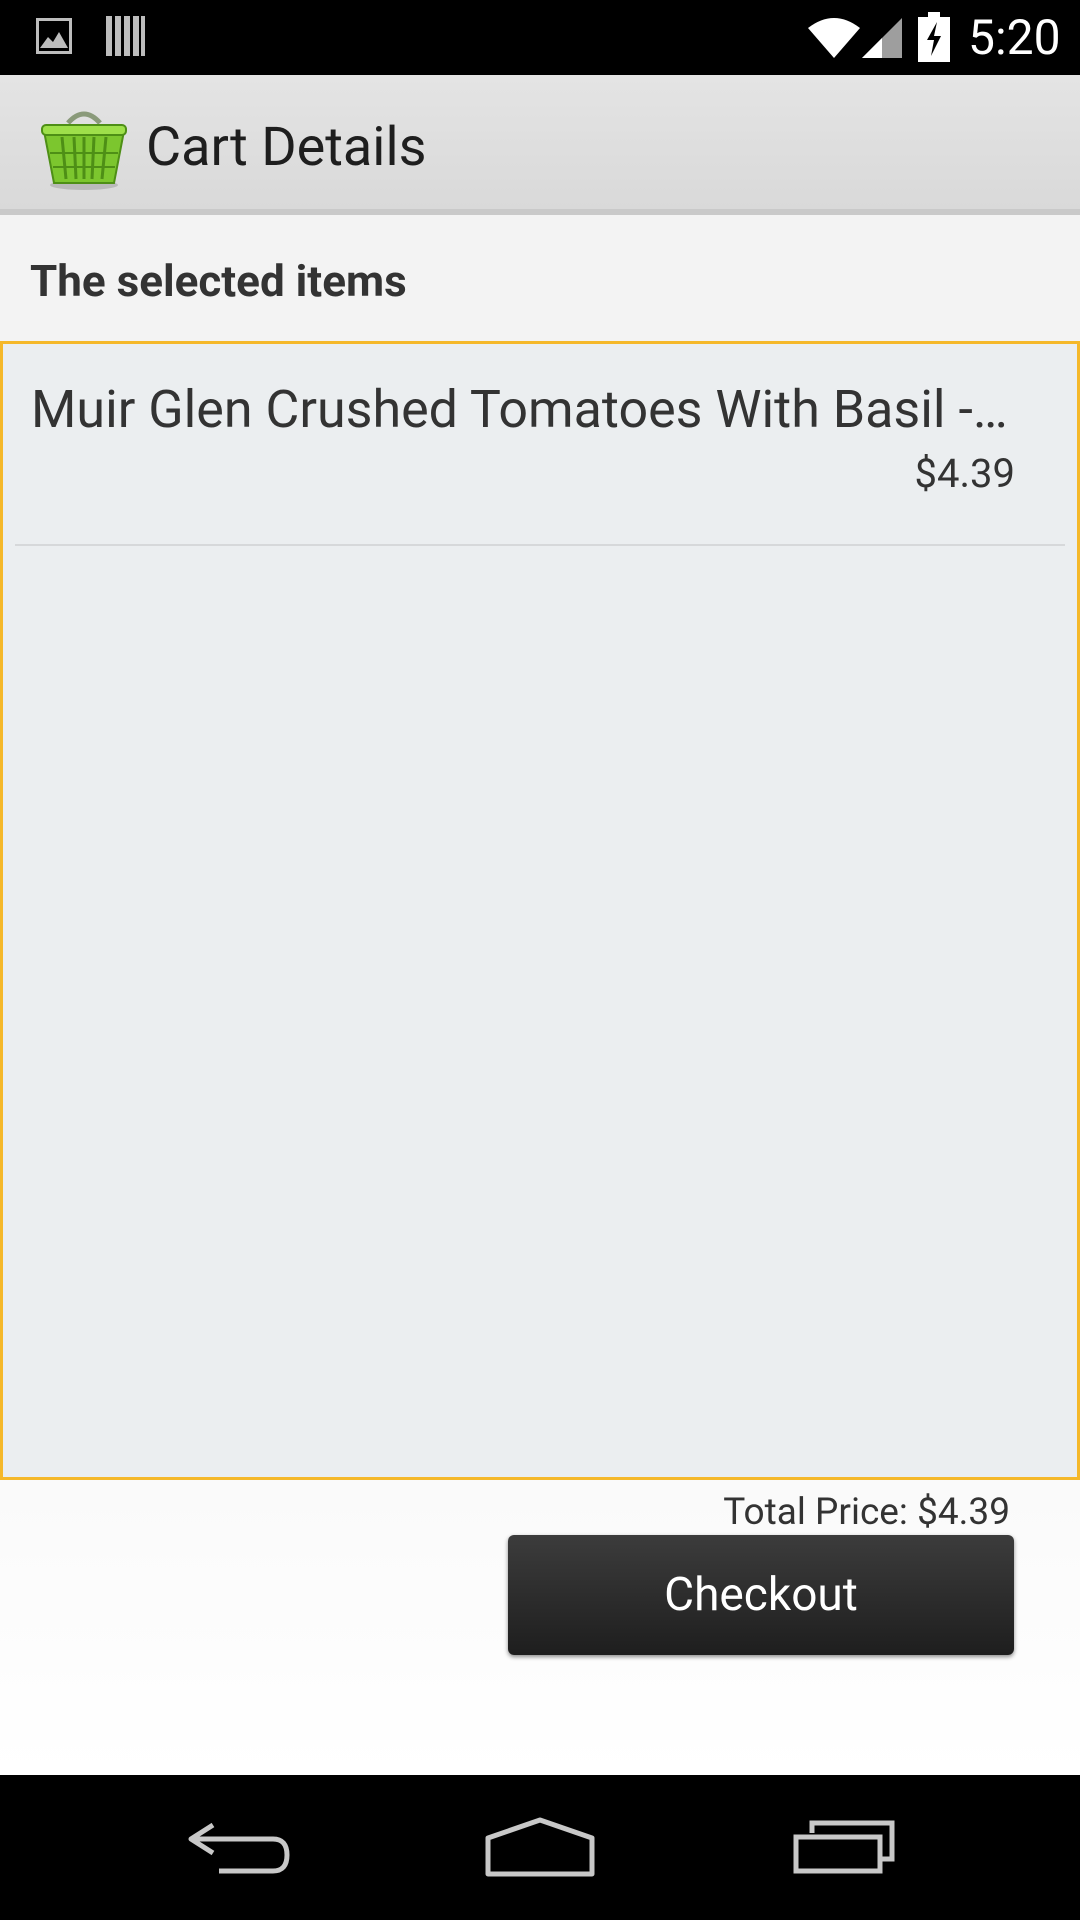 This screenshot has height=1920, width=1080. What do you see at coordinates (882, 38) in the screenshot?
I see `signal-icon` at bounding box center [882, 38].